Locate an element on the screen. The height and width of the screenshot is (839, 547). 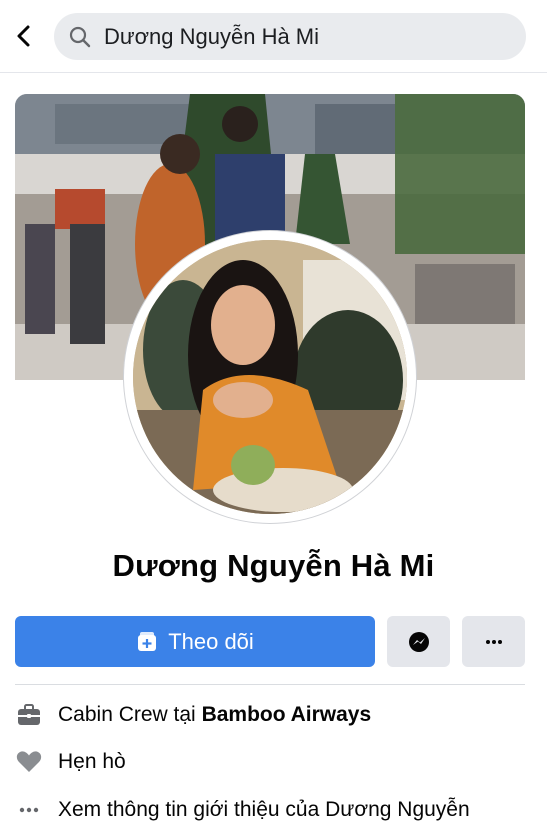
messenger-icon is located at coordinates (418, 641).